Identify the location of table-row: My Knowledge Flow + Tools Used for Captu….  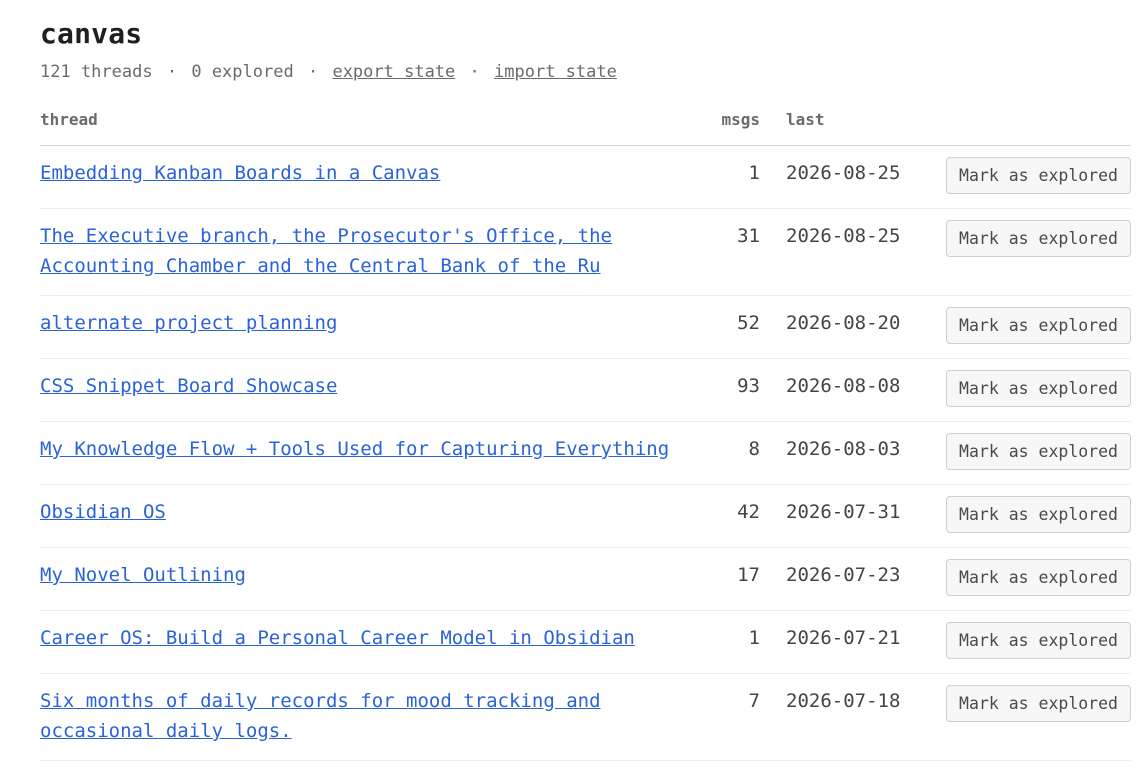
(585, 453).